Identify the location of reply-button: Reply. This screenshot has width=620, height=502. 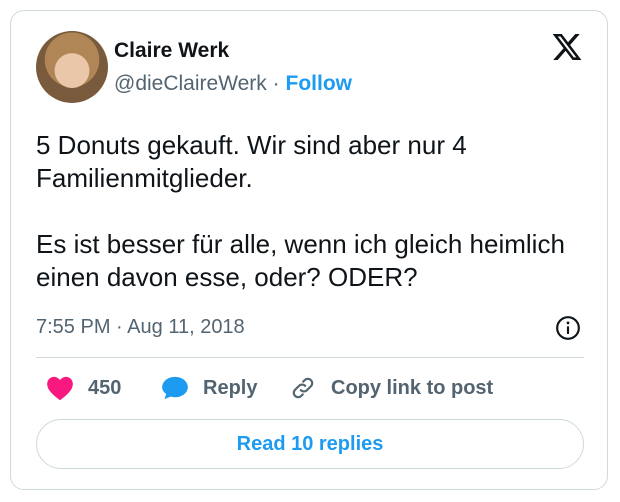
(209, 388).